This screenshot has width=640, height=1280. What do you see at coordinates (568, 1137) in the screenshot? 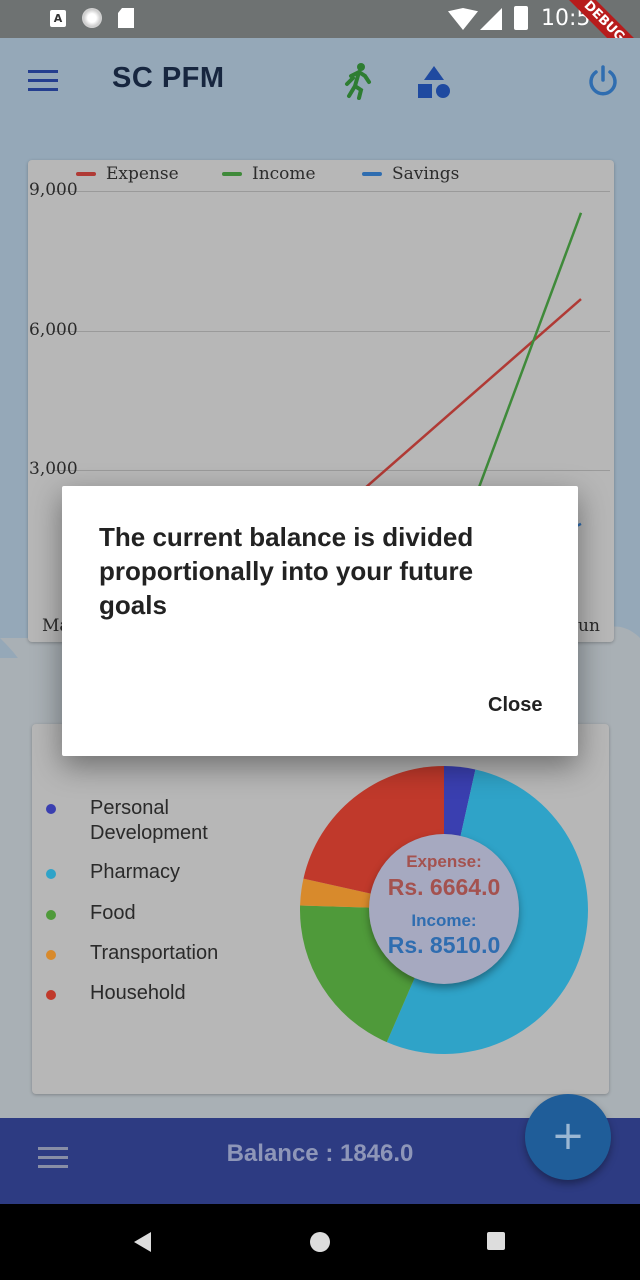
I see `add-button: +` at bounding box center [568, 1137].